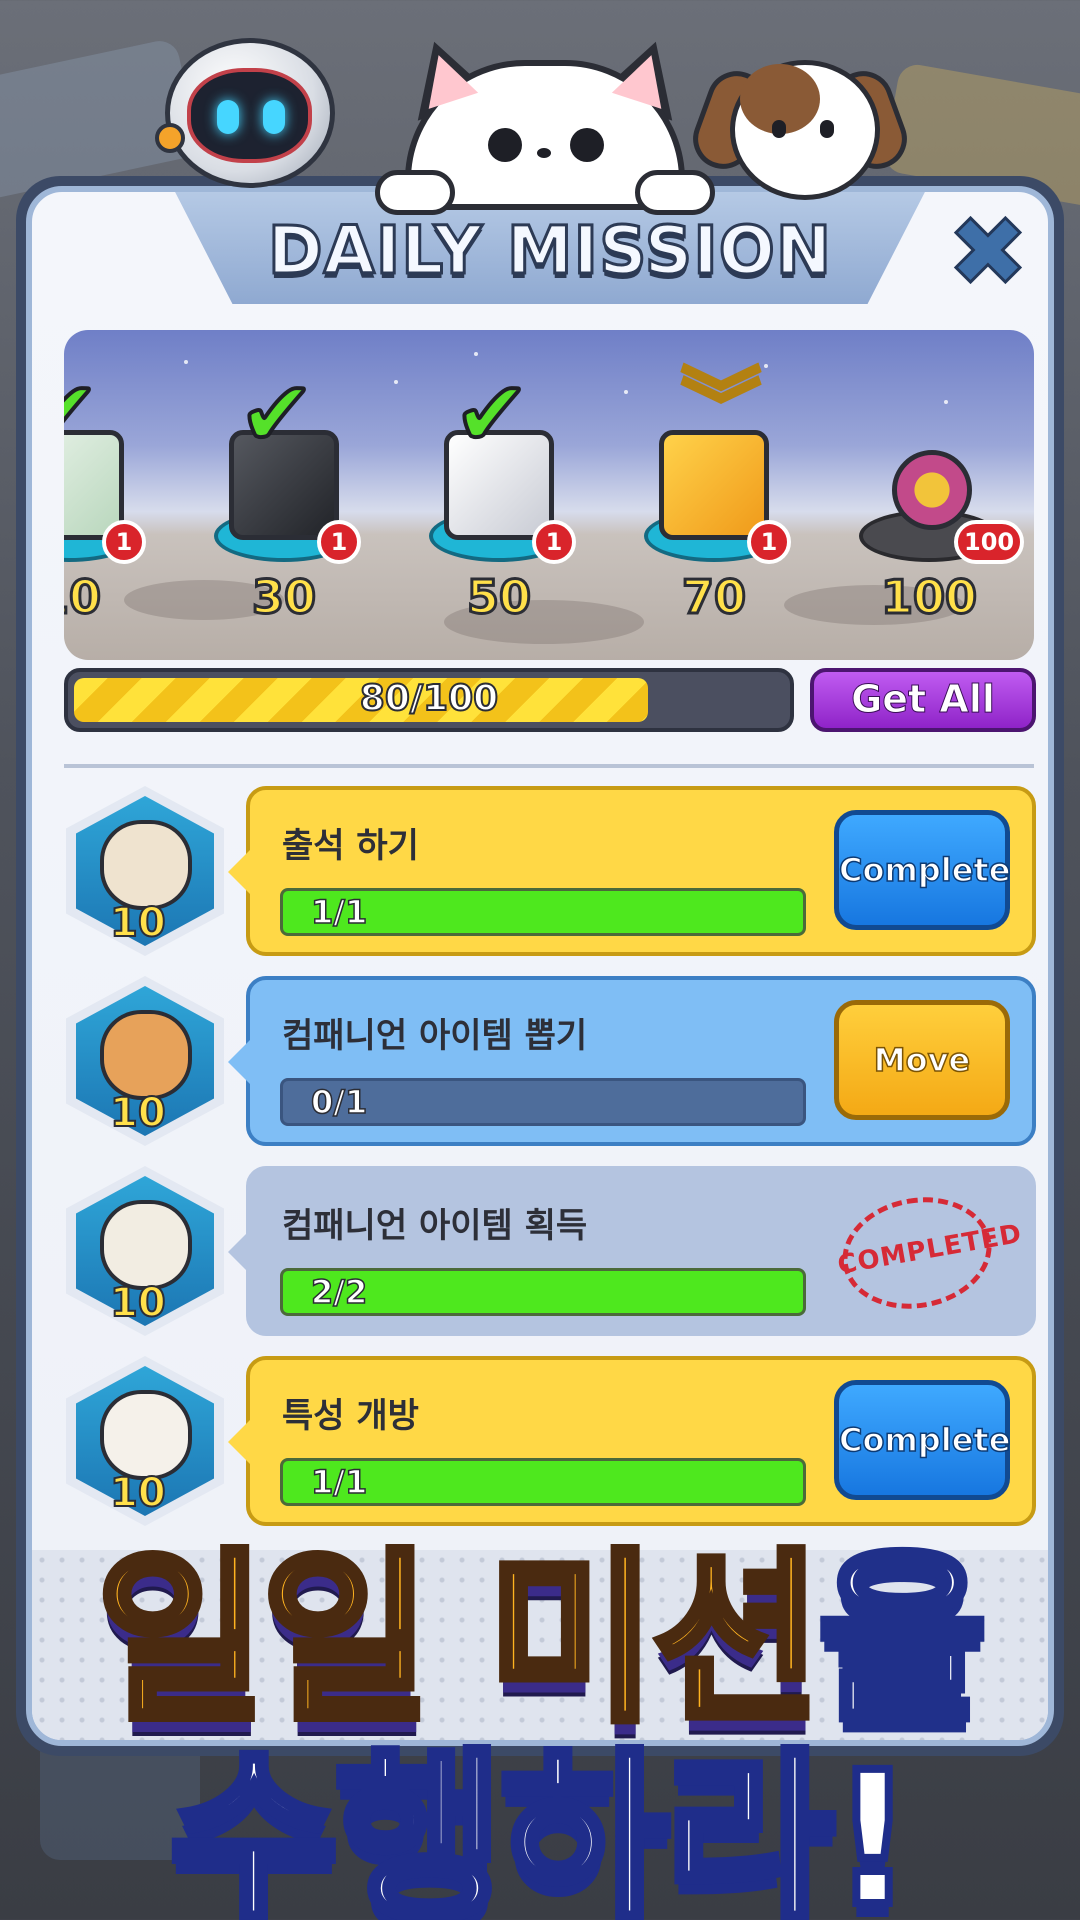 Image resolution: width=1080 pixels, height=1920 pixels. I want to click on mission-progress-bar: 2/2, so click(543, 1292).